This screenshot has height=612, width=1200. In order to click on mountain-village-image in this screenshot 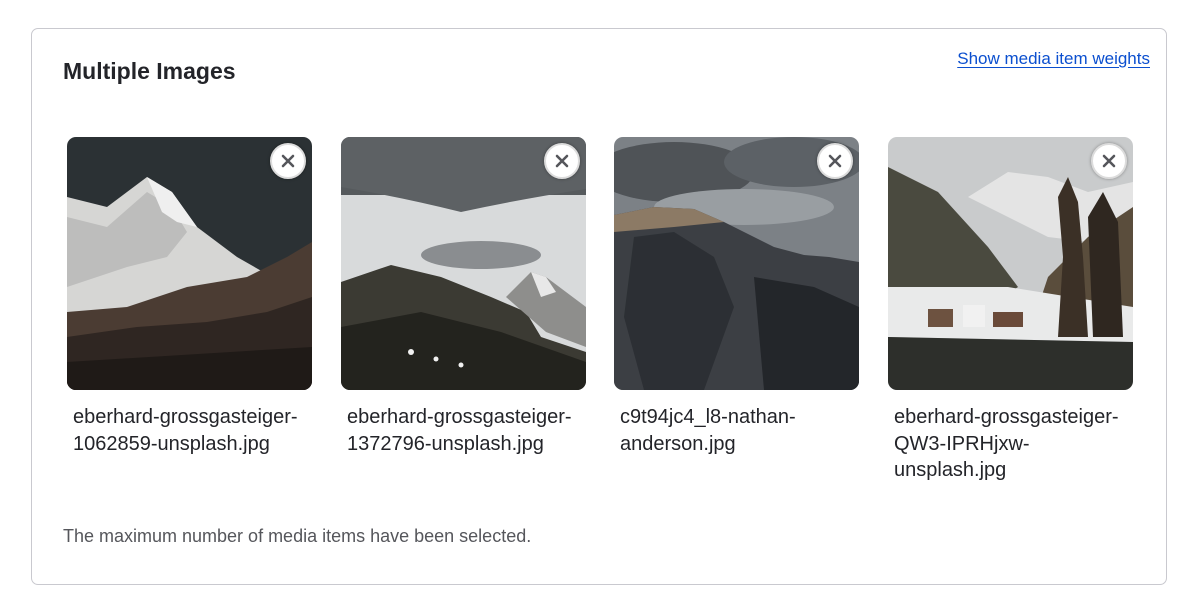, I will do `click(1010, 263)`.